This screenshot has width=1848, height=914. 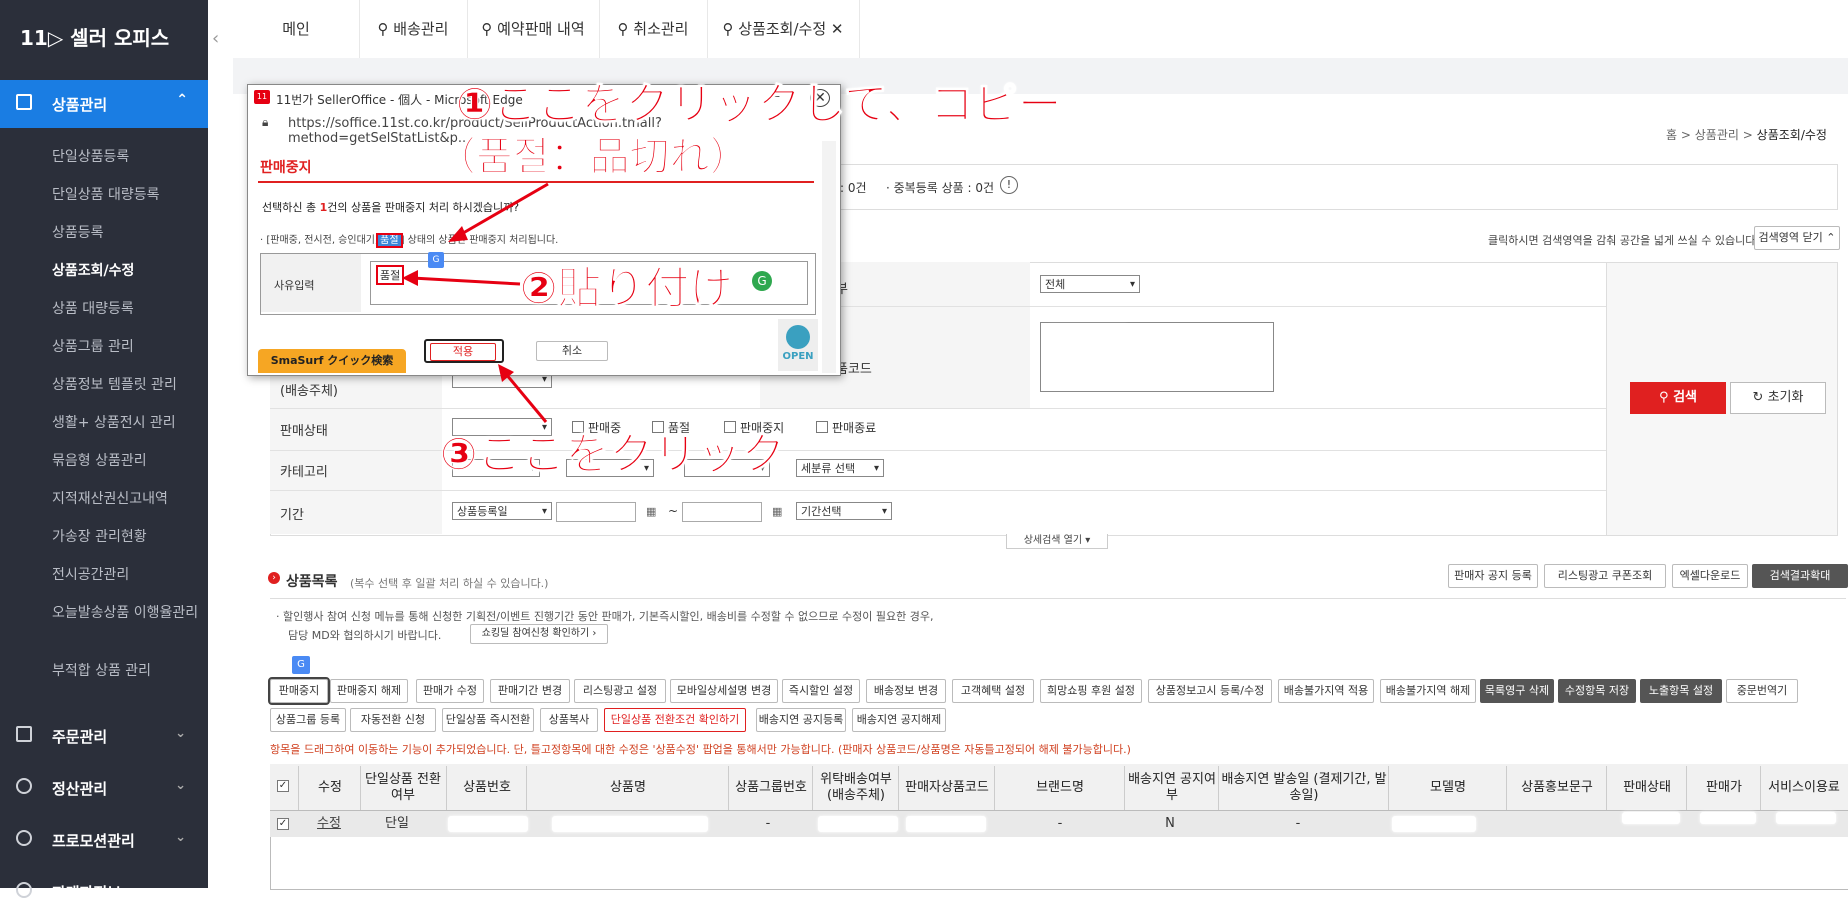 What do you see at coordinates (626, 289) in the screenshot?
I see `annotation-step2: ②貼り付け` at bounding box center [626, 289].